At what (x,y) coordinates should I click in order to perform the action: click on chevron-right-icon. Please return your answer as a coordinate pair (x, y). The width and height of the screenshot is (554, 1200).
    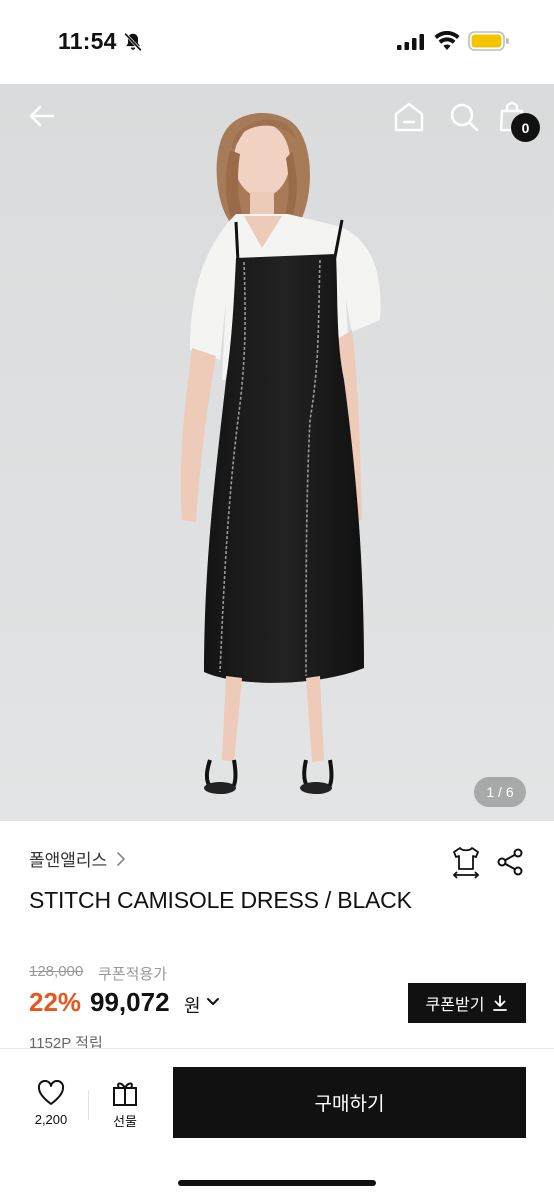
    Looking at the image, I should click on (121, 858).